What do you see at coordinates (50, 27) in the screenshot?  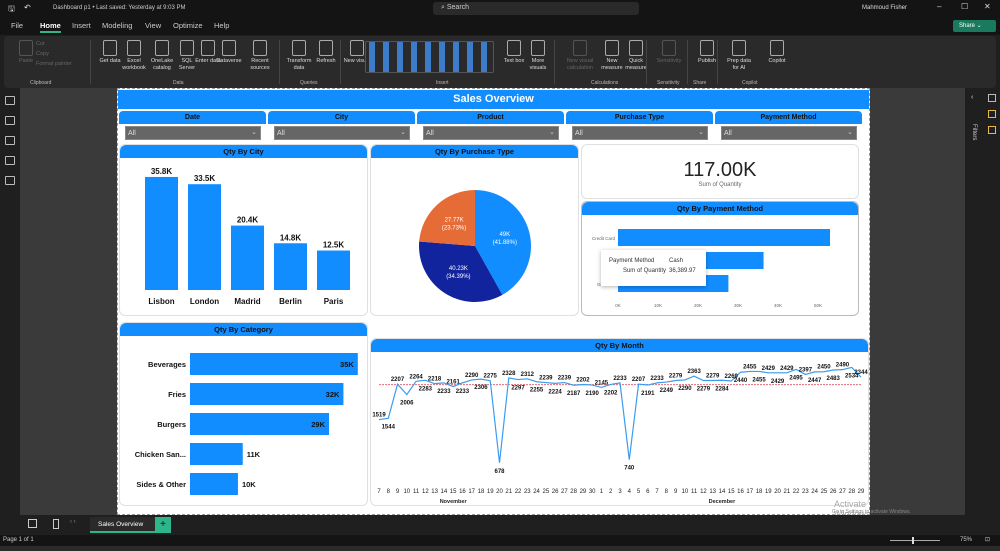 I see `tab-home: Home` at bounding box center [50, 27].